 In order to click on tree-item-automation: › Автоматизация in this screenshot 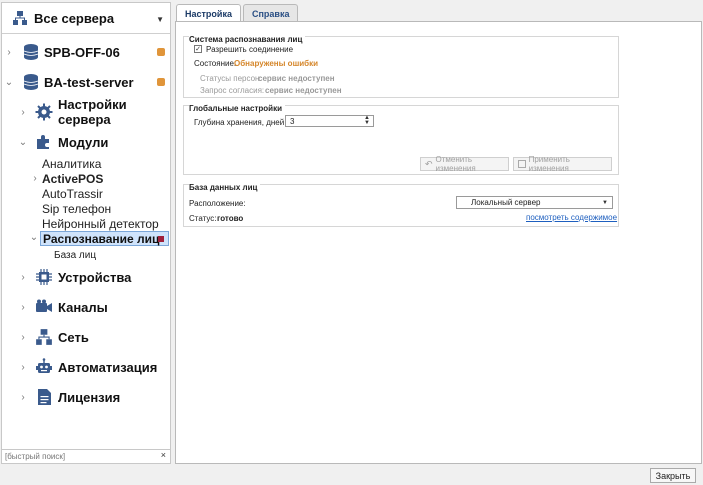, I will do `click(86, 367)`.